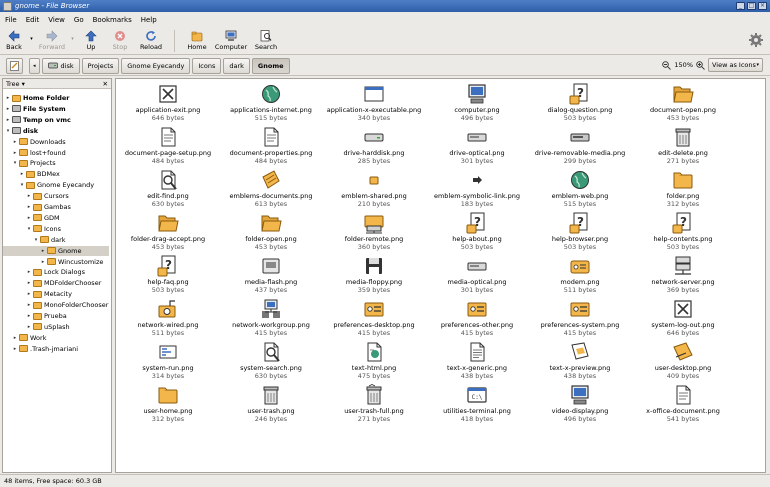 The image size is (770, 487). Describe the element at coordinates (667, 65) in the screenshot. I see `zoom-out-icon` at that location.